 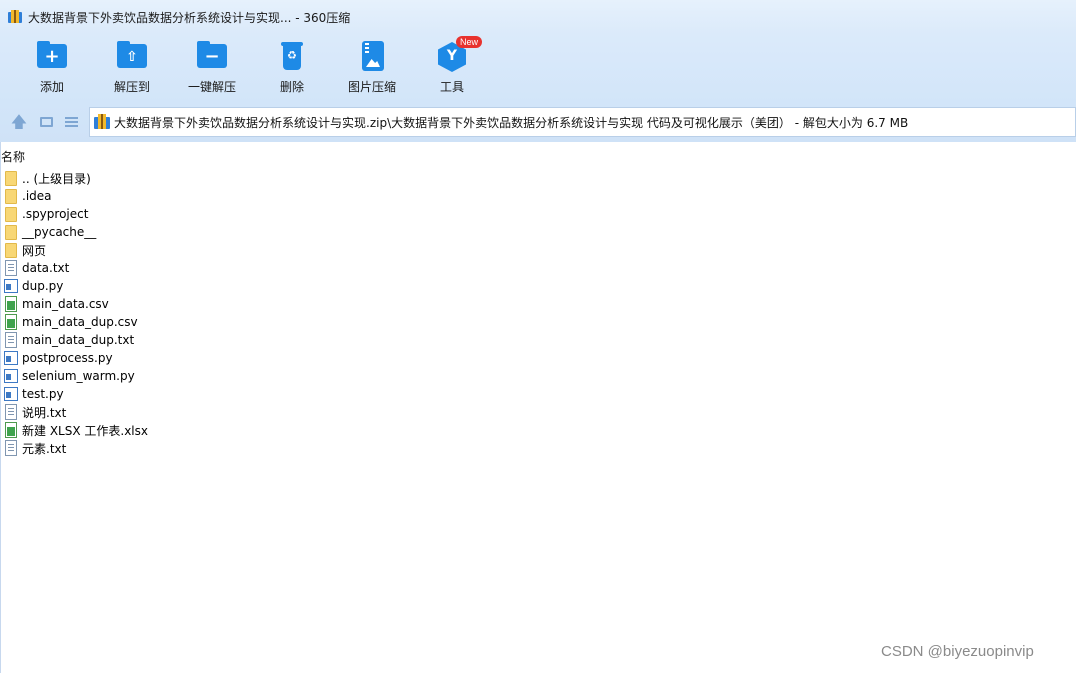 I want to click on list-item: .spyproject, so click(x=204, y=214).